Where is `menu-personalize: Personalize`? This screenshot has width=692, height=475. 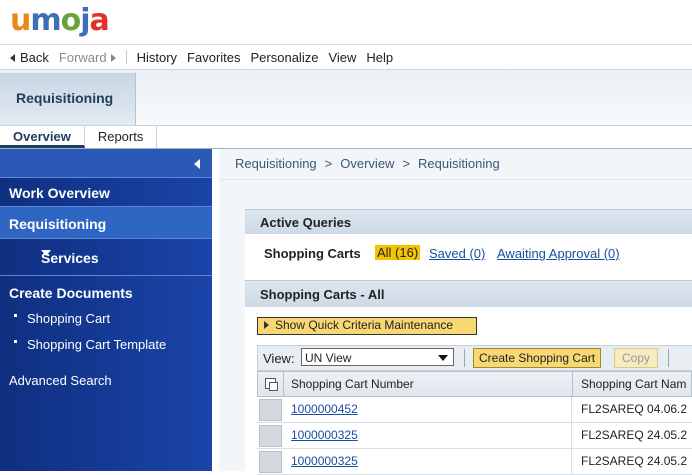 menu-personalize: Personalize is located at coordinates (285, 57).